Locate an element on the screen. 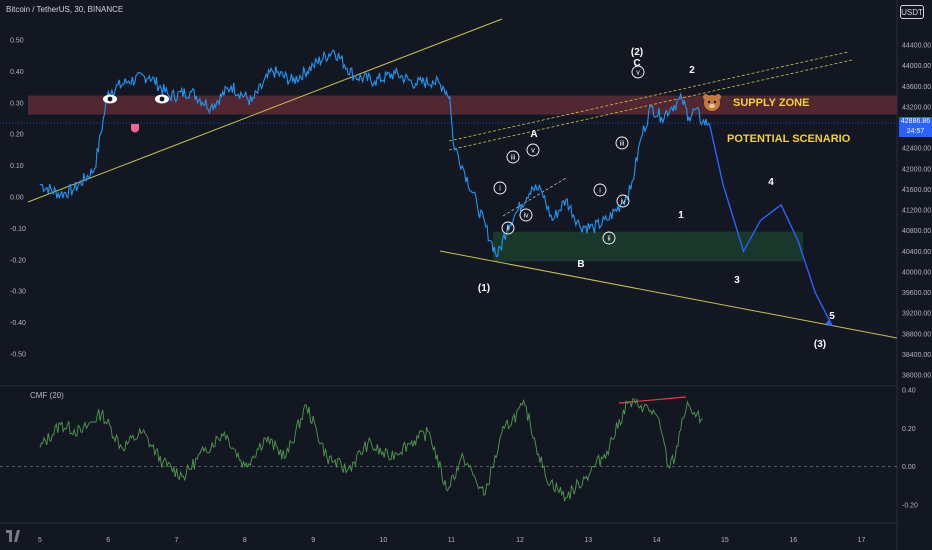 This screenshot has height=550, width=932. wave-label: A is located at coordinates (533, 134).